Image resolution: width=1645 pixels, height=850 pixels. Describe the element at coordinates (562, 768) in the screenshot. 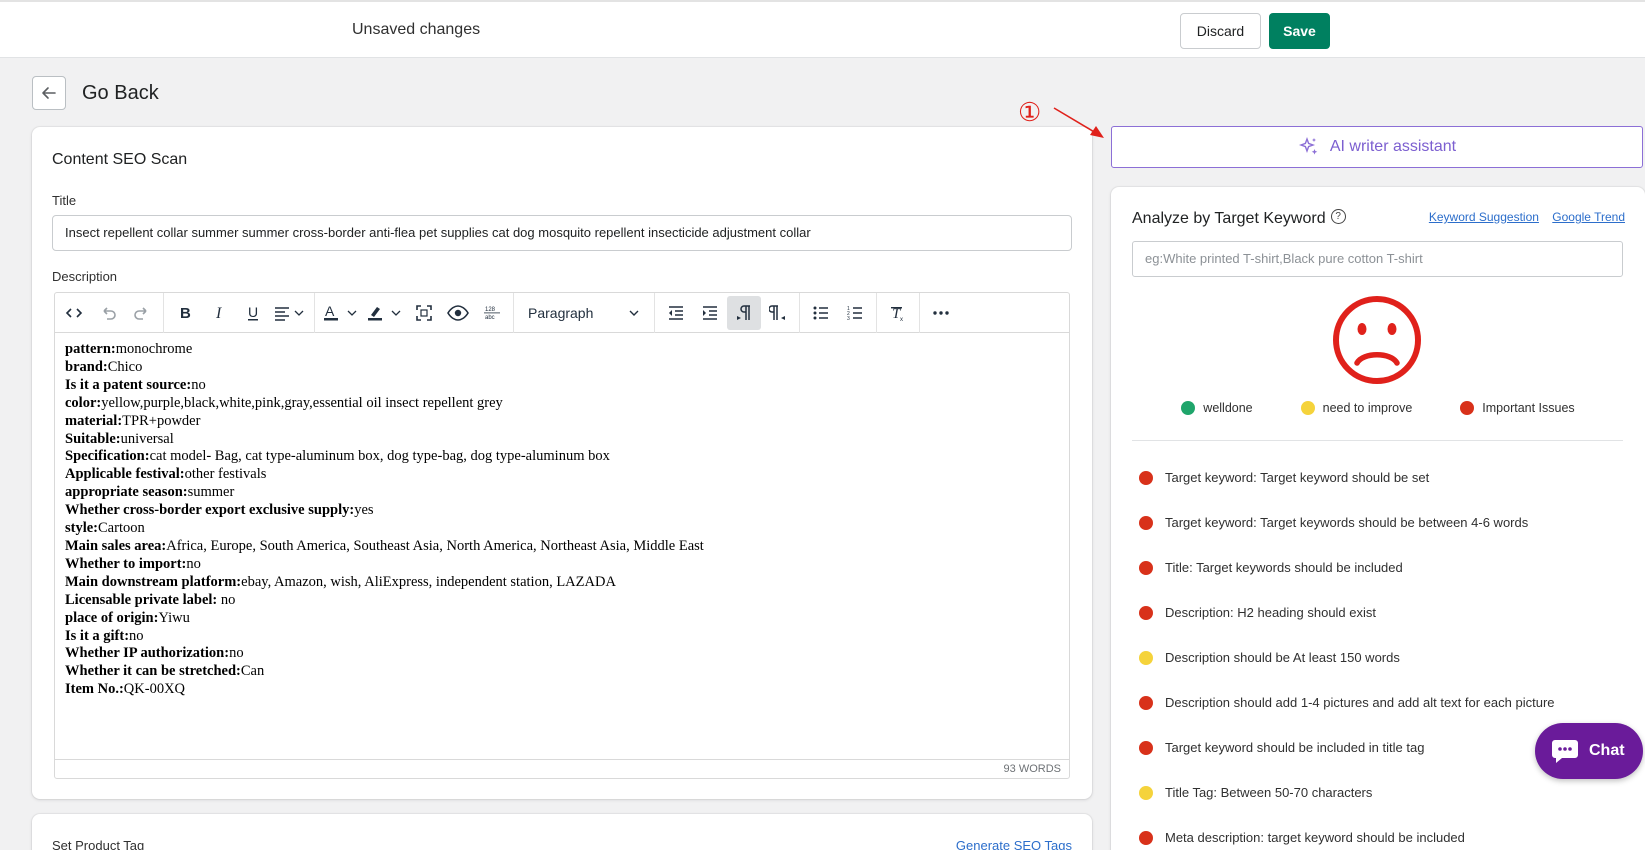

I see `editor-statusbar: 93 WORDS` at that location.